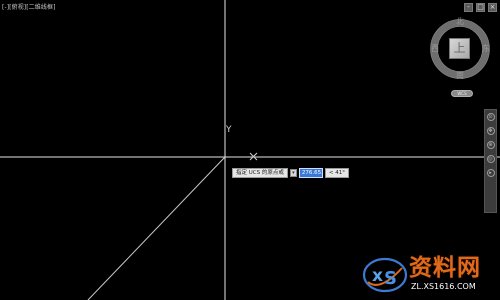  Describe the element at coordinates (443, 286) in the screenshot. I see `watermark-url: ZL.XS1616.COM` at that location.